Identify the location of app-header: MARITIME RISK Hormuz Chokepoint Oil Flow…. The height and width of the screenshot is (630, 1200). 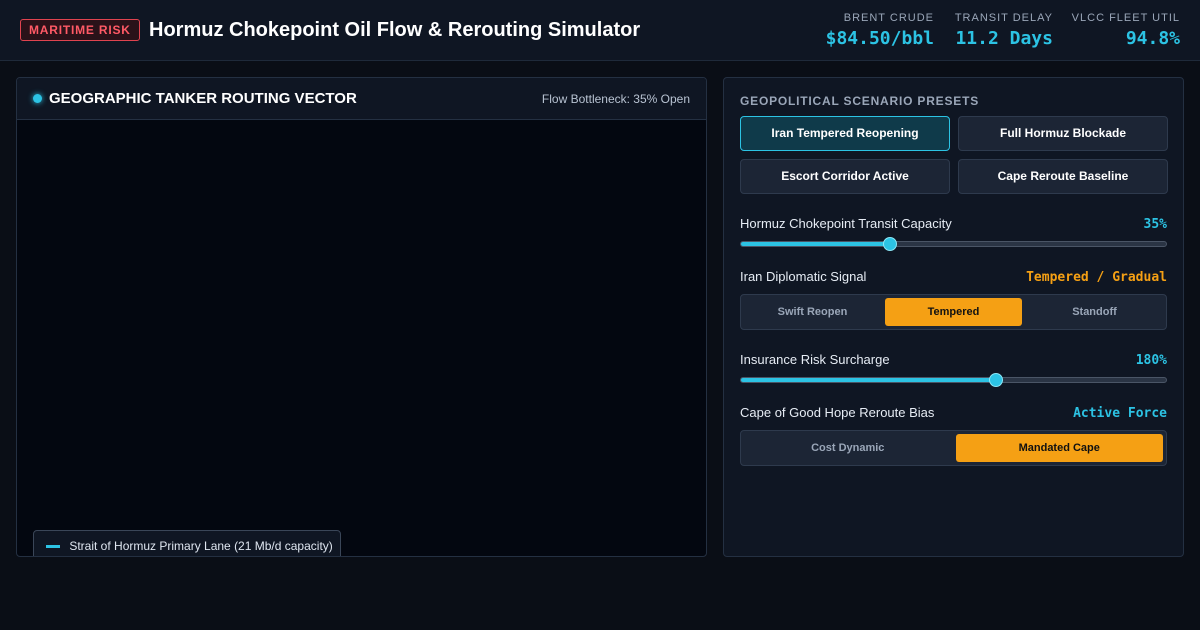
(600, 30).